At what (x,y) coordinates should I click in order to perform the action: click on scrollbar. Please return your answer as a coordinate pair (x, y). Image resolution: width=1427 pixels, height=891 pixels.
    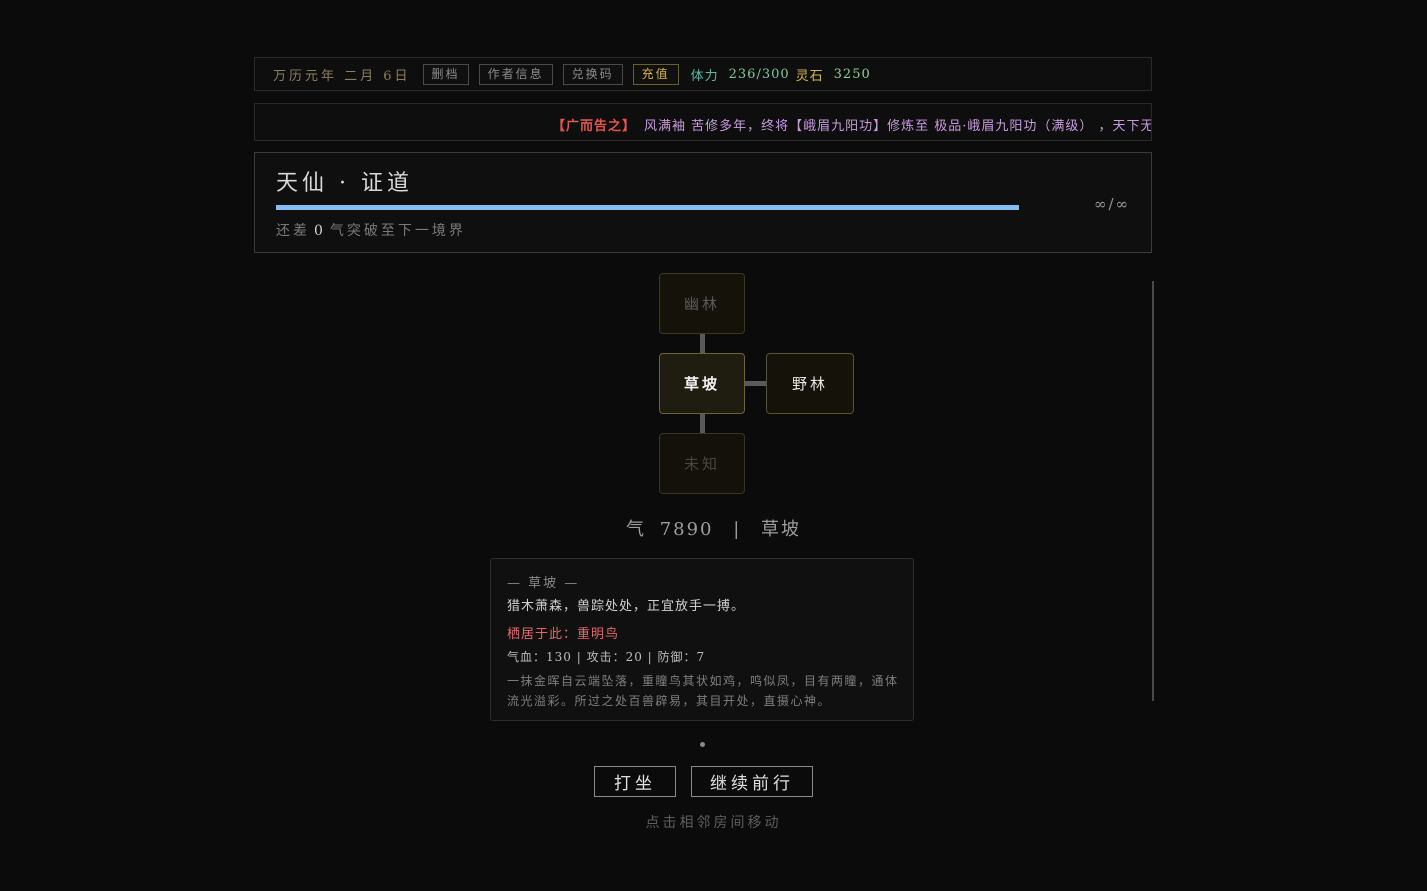
    Looking at the image, I should click on (1153, 491).